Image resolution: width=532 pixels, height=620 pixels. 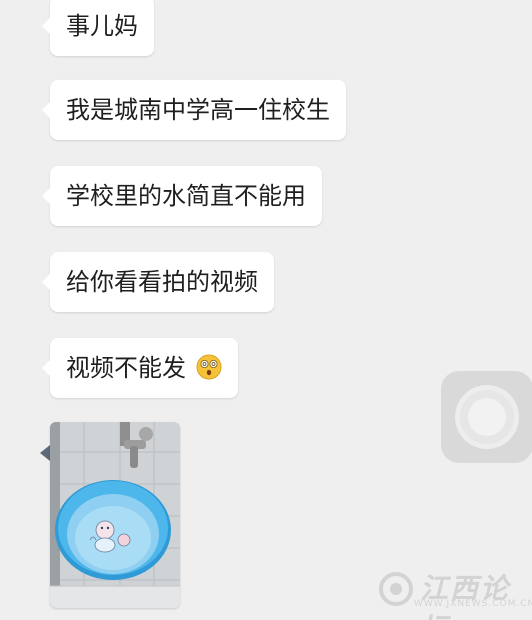 I want to click on watermark-logo-icon, so click(x=396, y=589).